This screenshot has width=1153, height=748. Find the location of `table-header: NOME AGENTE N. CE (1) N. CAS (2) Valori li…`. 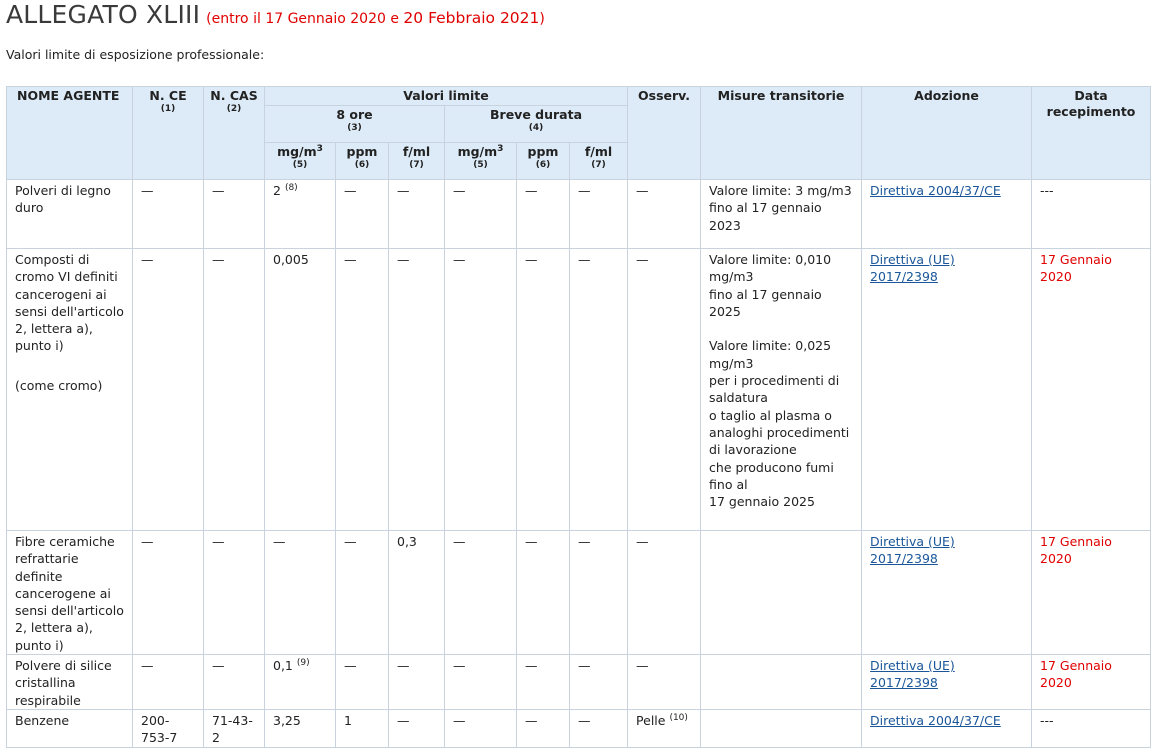

table-header: NOME AGENTE N. CE (1) N. CAS (2) Valori li… is located at coordinates (579, 133).